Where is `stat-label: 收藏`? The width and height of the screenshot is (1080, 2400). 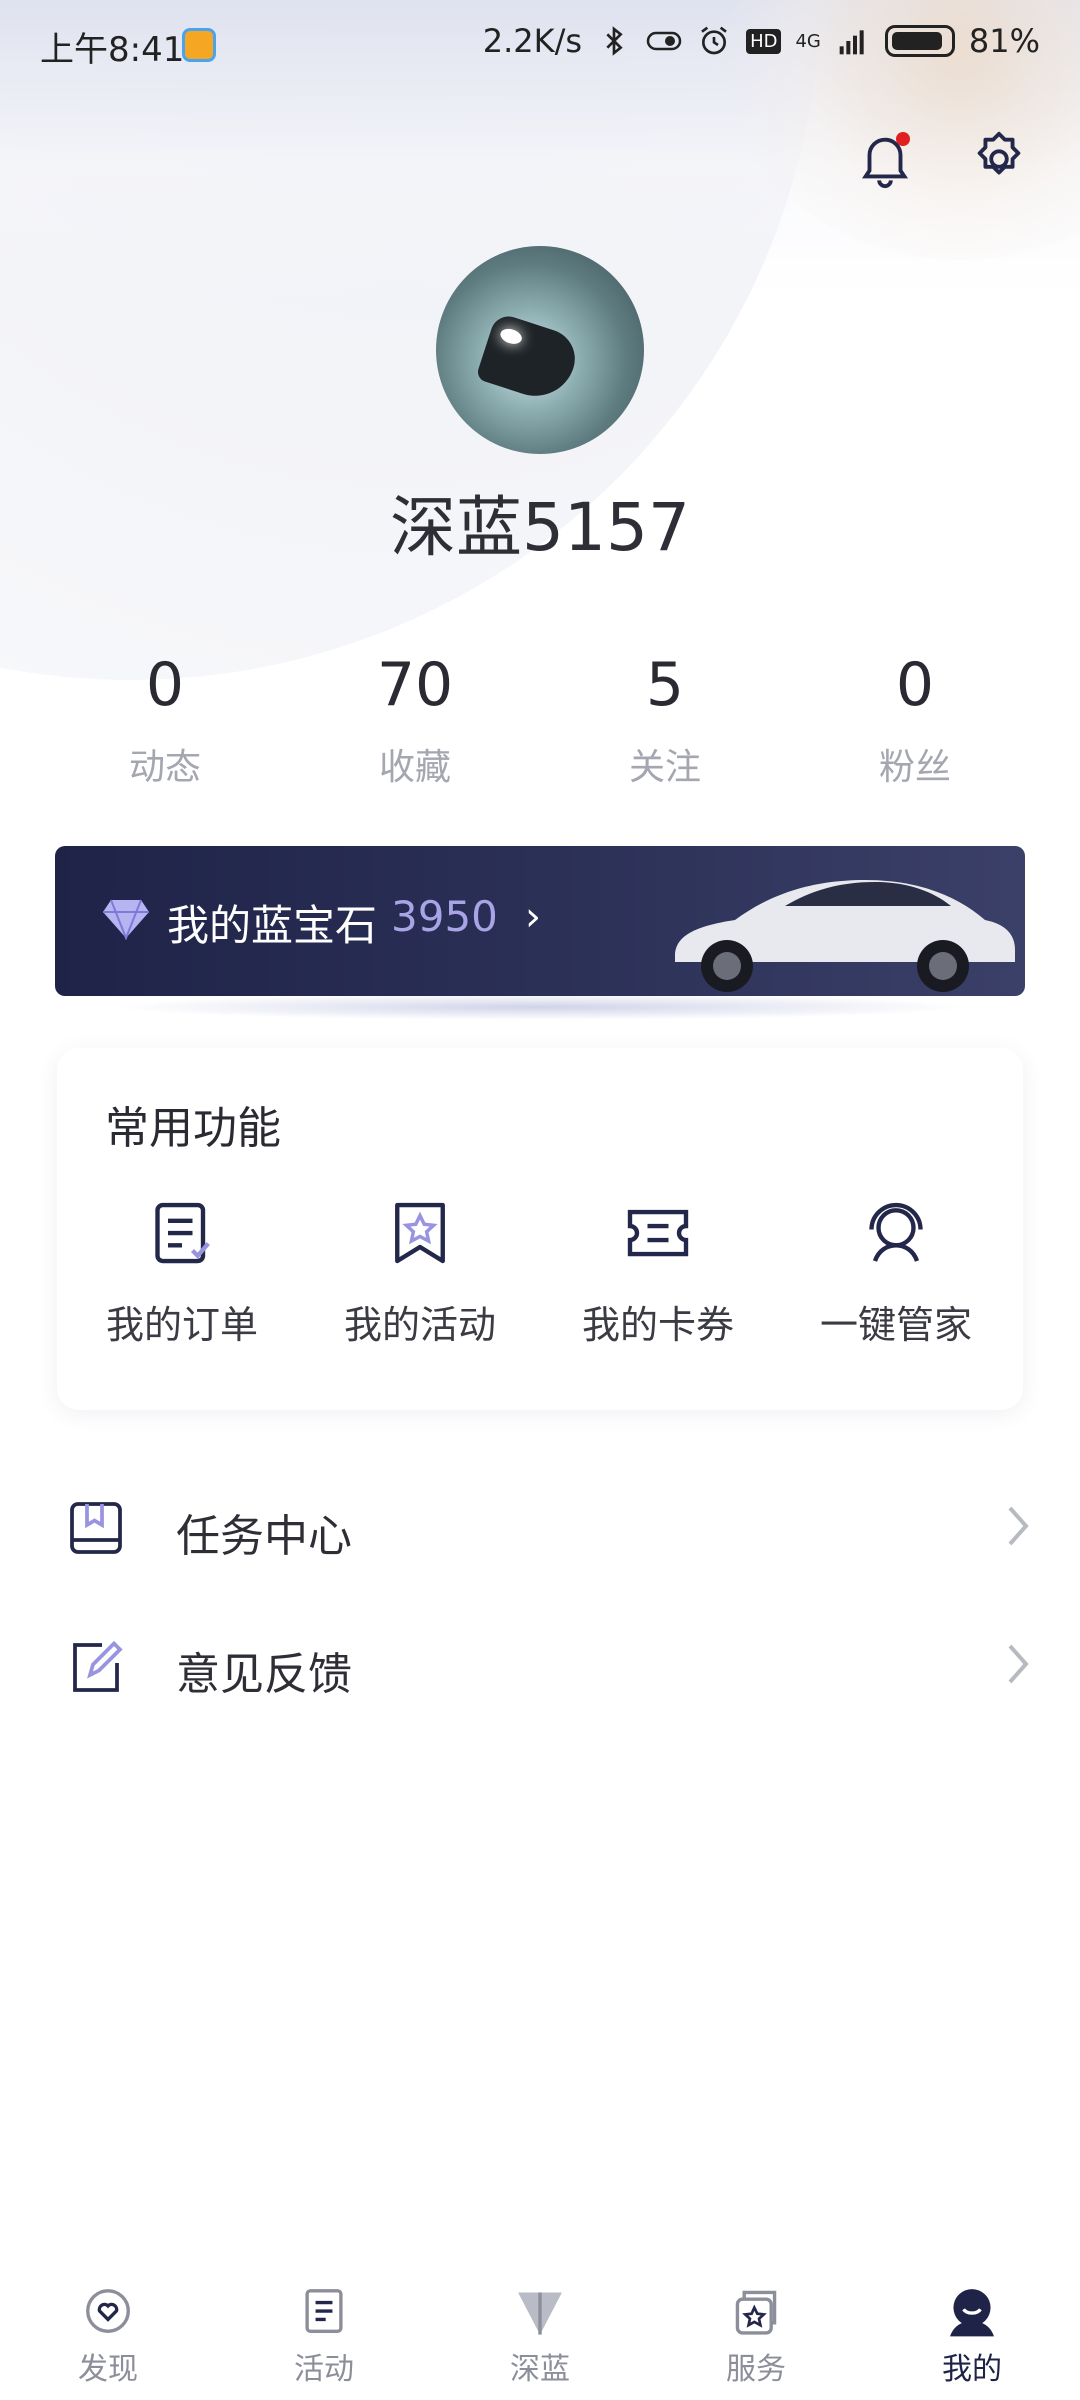 stat-label: 收藏 is located at coordinates (414, 767).